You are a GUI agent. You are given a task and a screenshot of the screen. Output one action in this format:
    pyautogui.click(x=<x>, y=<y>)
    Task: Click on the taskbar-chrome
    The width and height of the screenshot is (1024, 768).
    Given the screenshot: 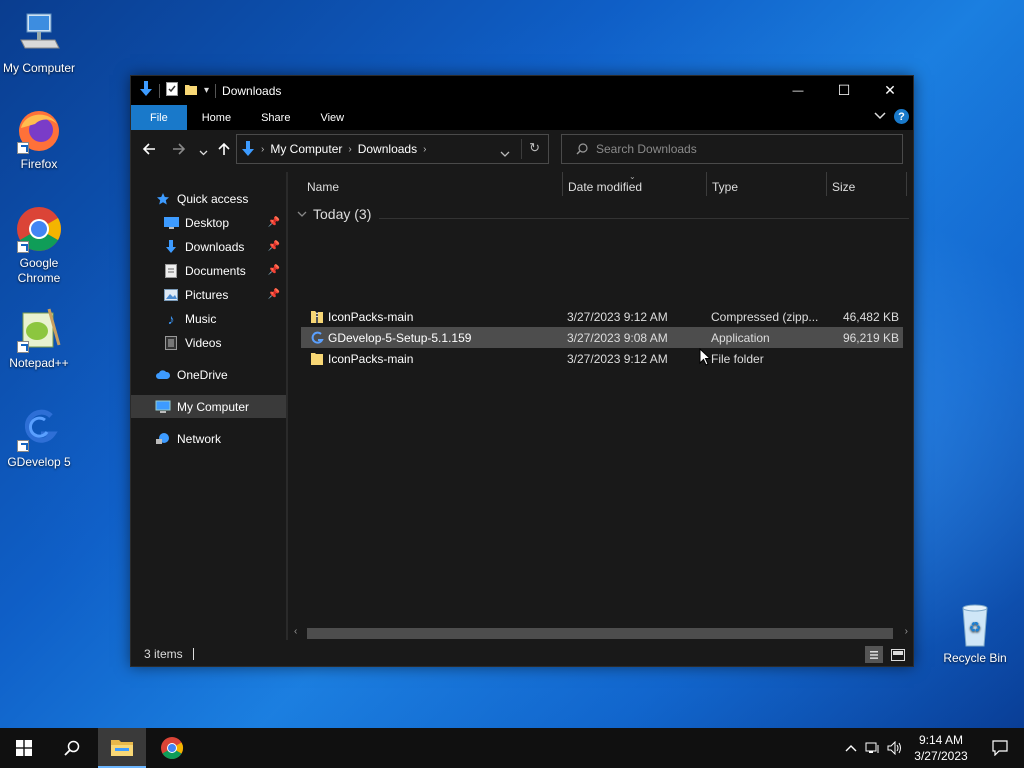 What is the action you would take?
    pyautogui.click(x=172, y=748)
    